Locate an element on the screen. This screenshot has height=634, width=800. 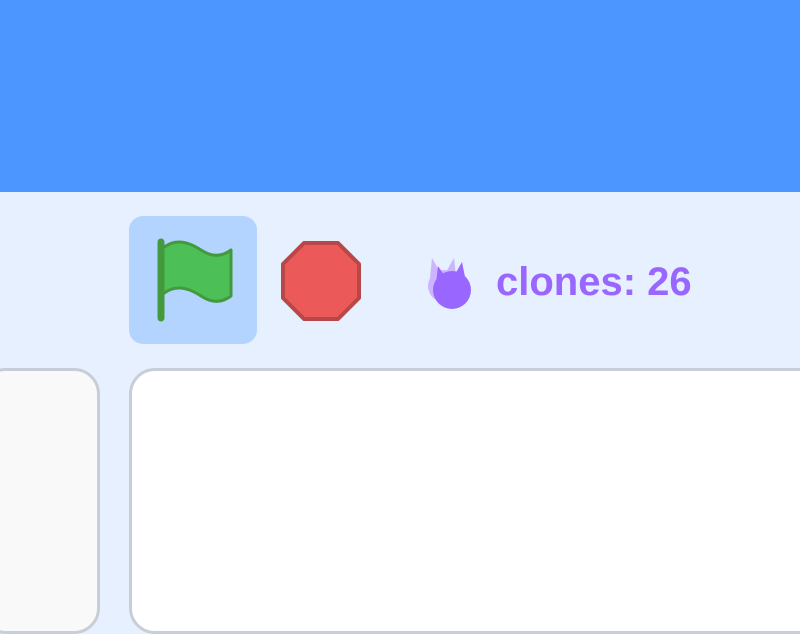
clone-count-label: clones: 26 is located at coordinates (594, 281).